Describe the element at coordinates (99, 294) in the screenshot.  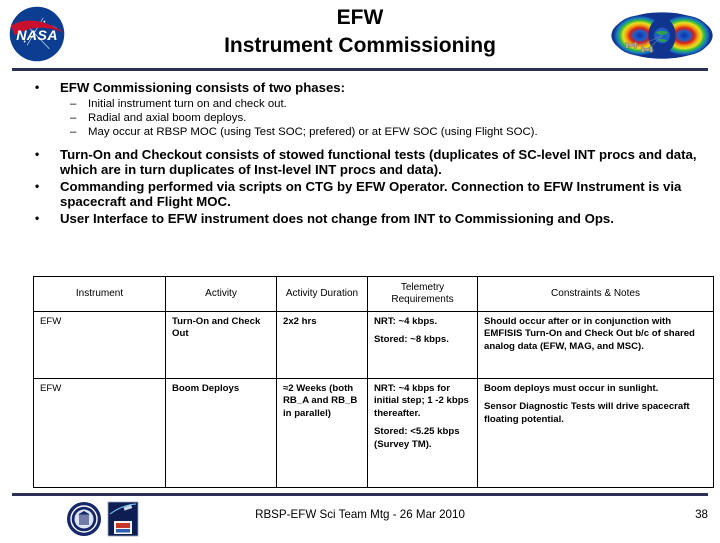
I see `column-header-instrument: Instrument` at that location.